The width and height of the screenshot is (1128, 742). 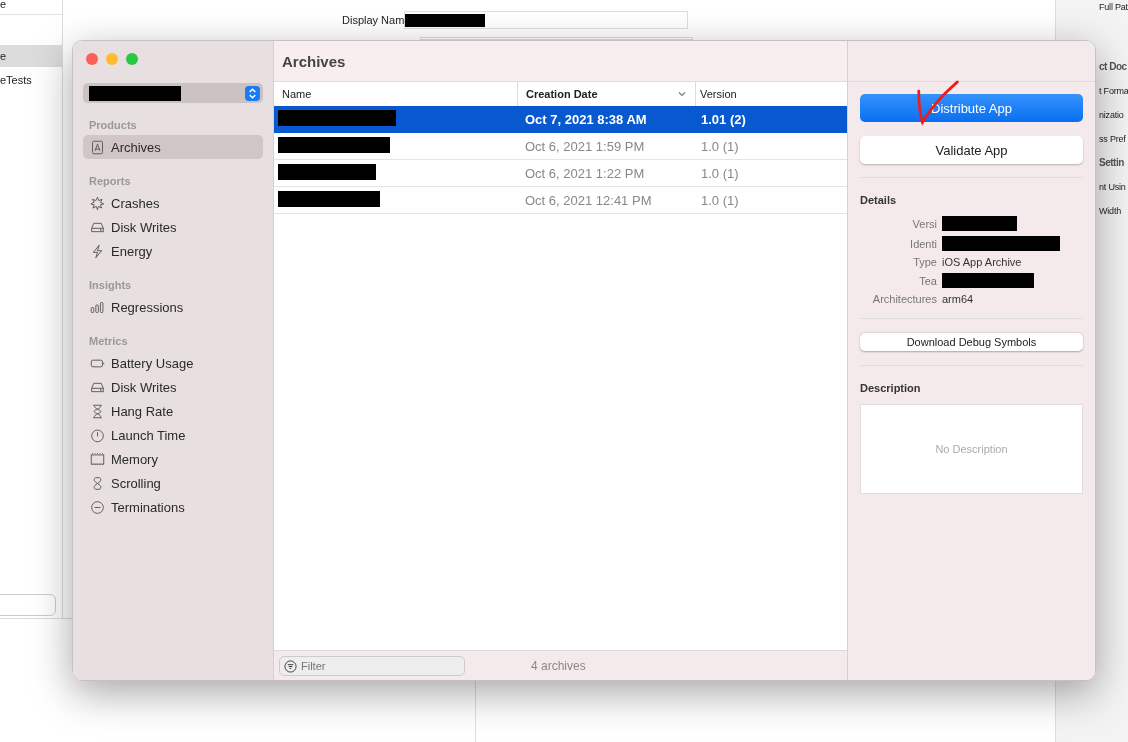 I want to click on download-debug-symbols-button: Download Debug Symbols, so click(x=971, y=342).